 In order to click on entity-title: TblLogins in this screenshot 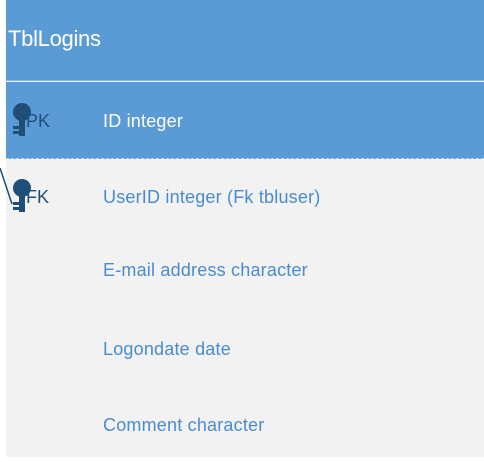, I will do `click(54, 38)`.